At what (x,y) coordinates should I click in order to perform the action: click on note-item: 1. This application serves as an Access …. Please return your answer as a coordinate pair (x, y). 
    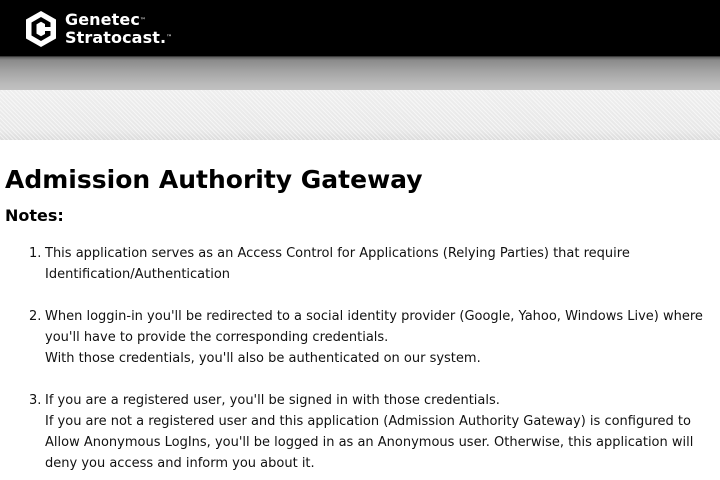
    Looking at the image, I should click on (360, 264).